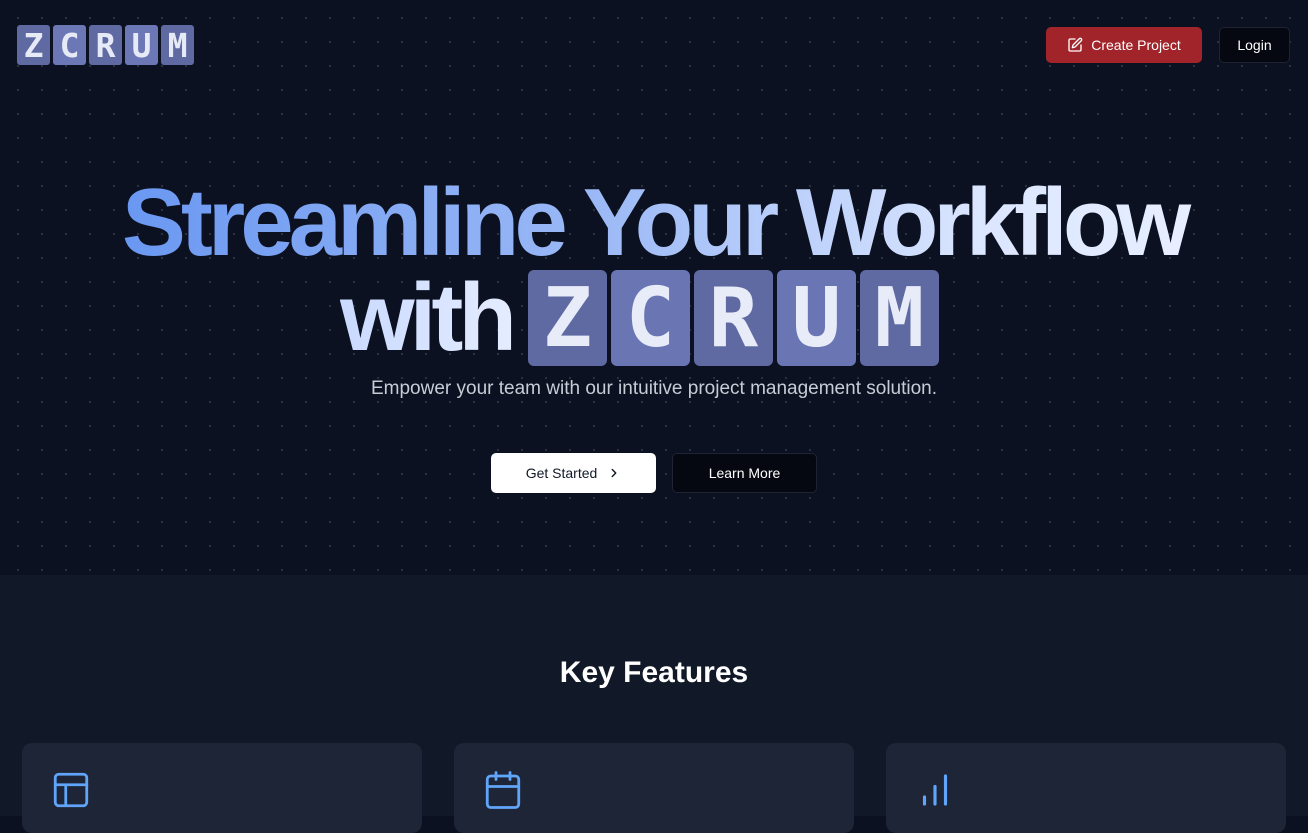 The height and width of the screenshot is (833, 1308). What do you see at coordinates (71, 790) in the screenshot?
I see `layout-icon` at bounding box center [71, 790].